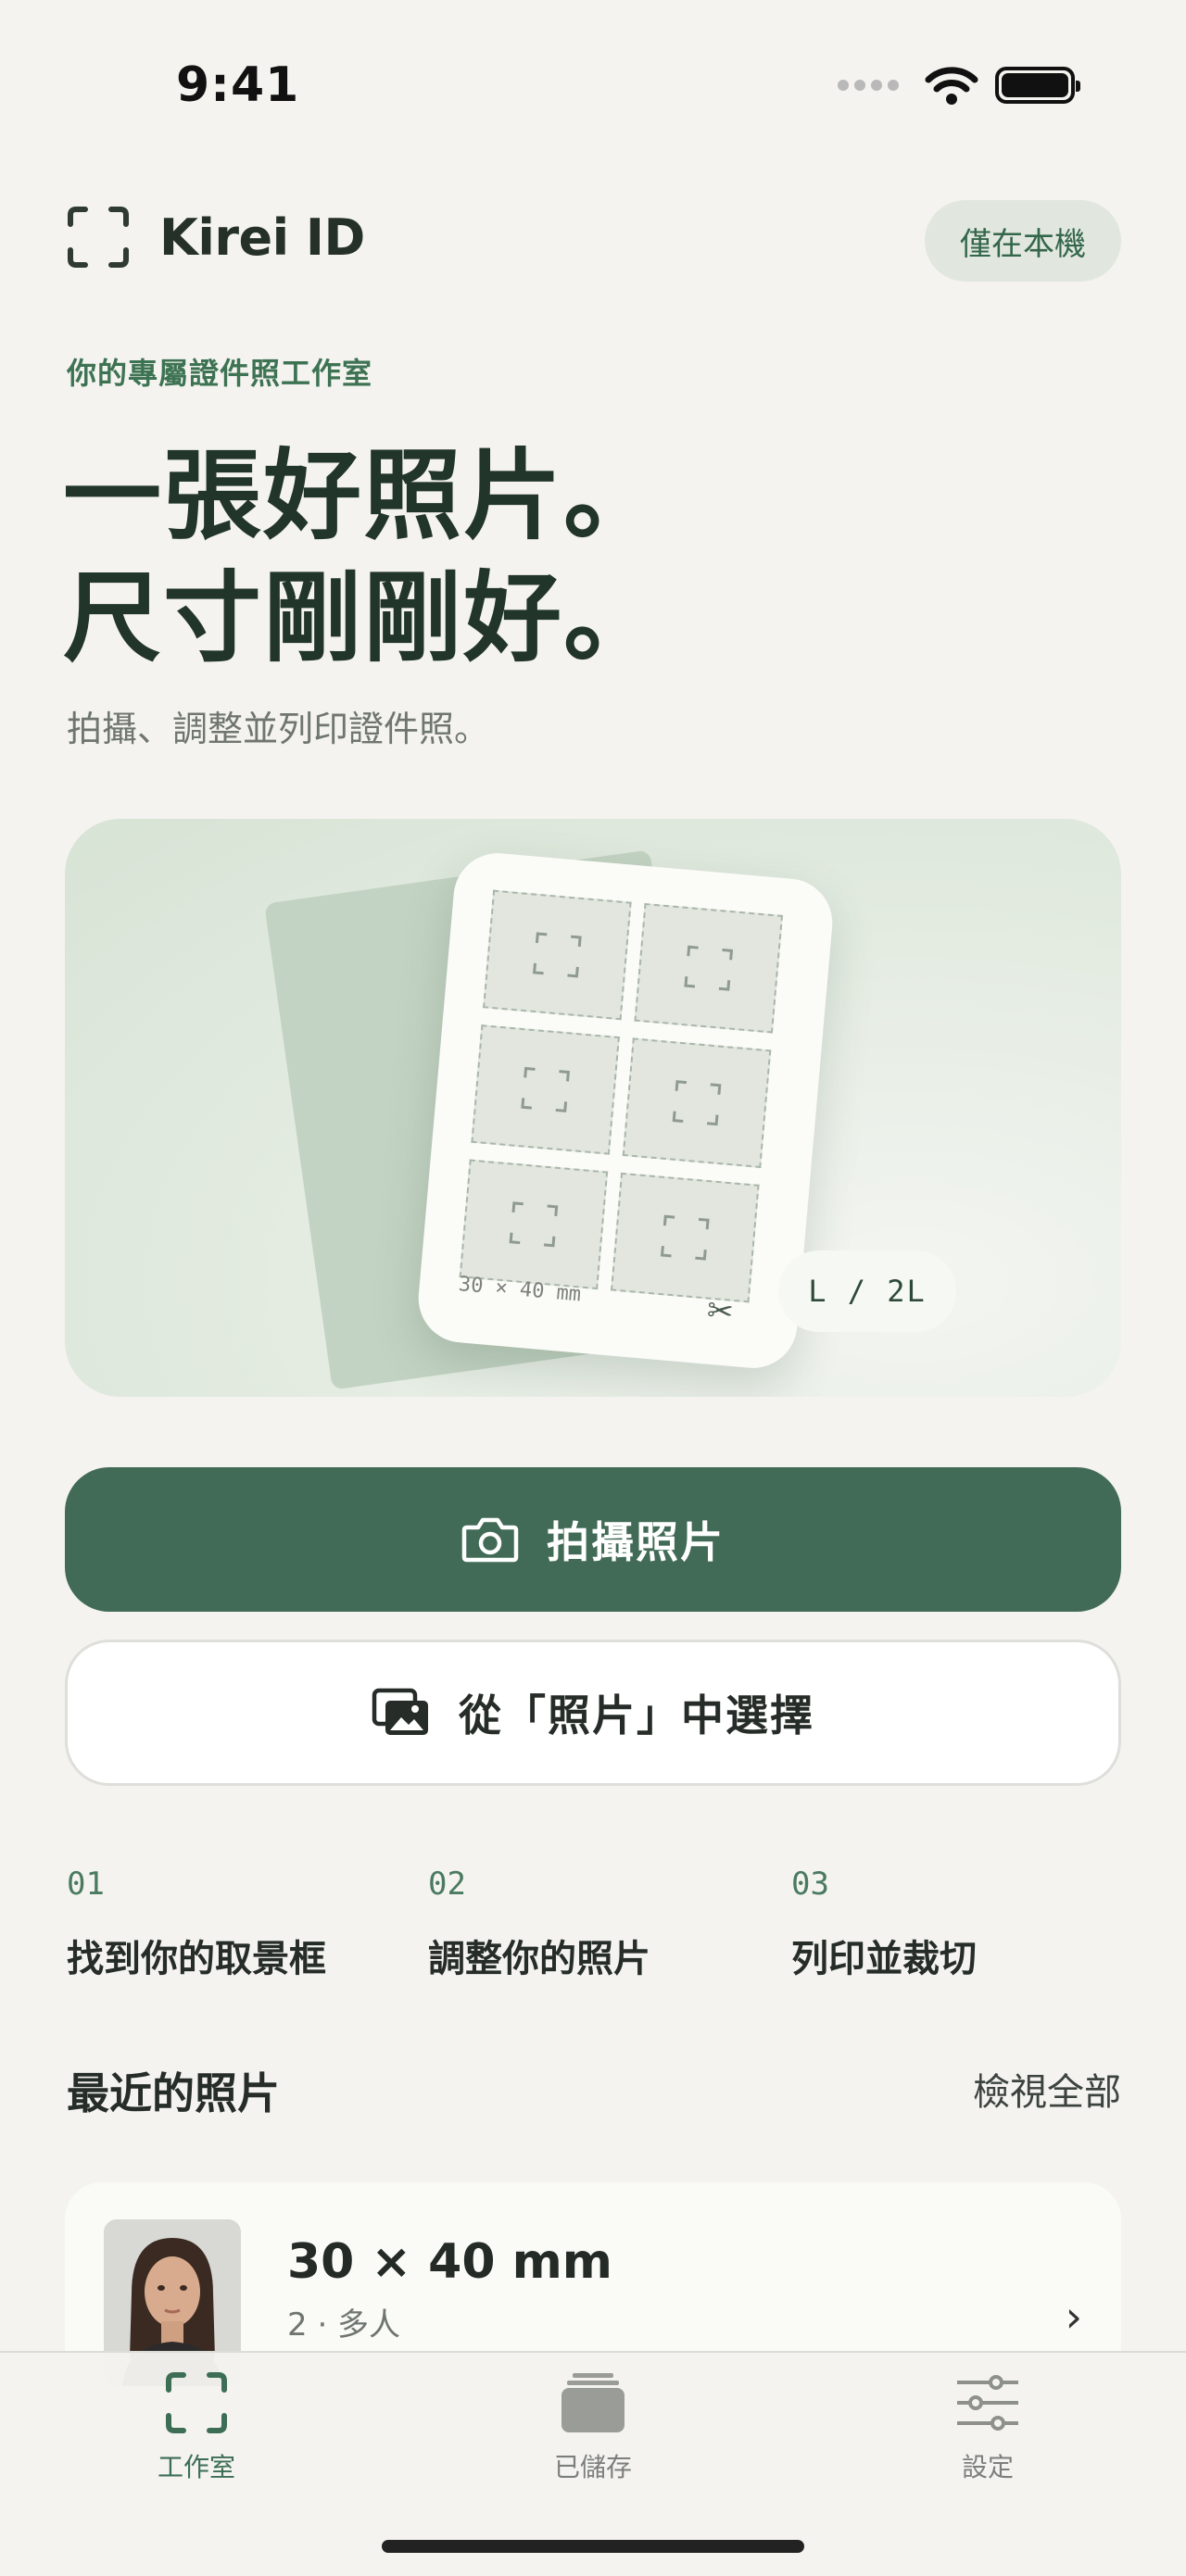 The width and height of the screenshot is (1186, 2576). I want to click on hero-eyebrow: 你的專屬證件照工作室, so click(220, 373).